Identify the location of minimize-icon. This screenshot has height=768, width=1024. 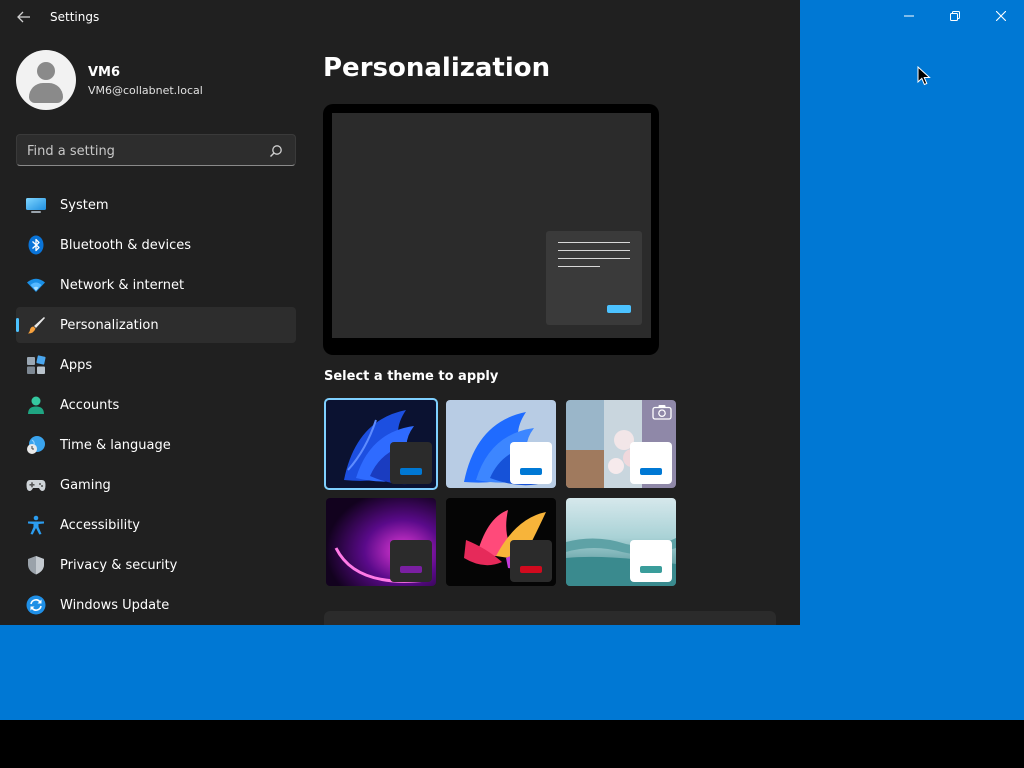
(909, 16).